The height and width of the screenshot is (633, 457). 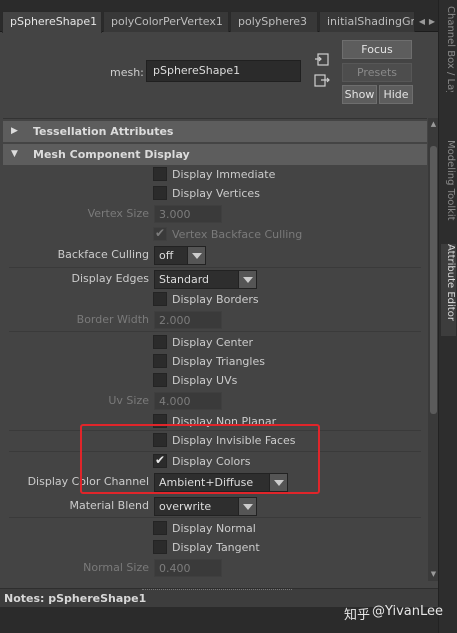 What do you see at coordinates (109, 505) in the screenshot?
I see `material-blend-label: Material Blend` at bounding box center [109, 505].